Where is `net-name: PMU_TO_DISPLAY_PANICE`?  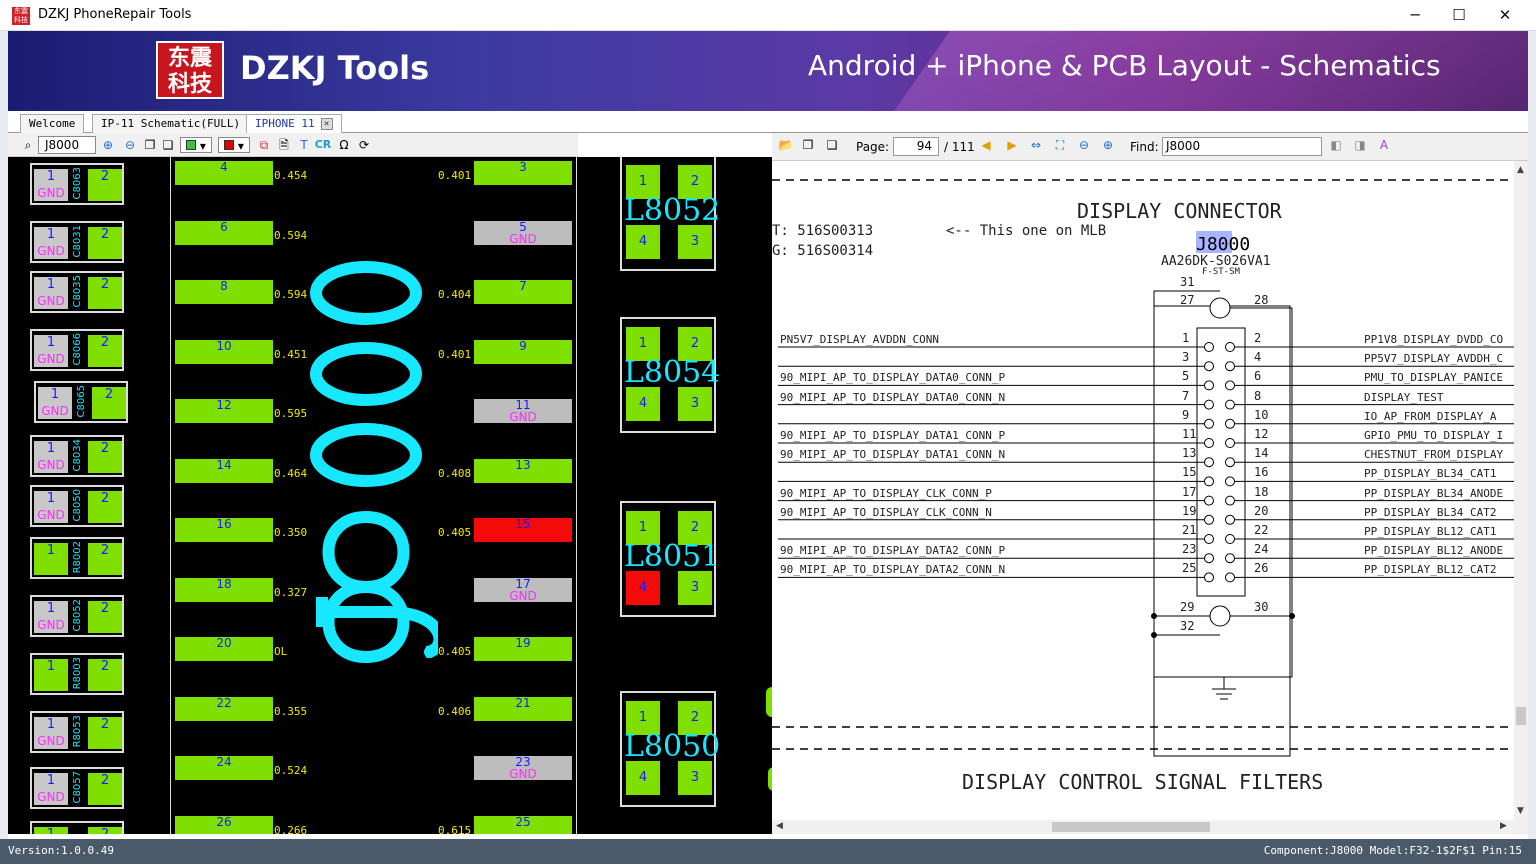 net-name: PMU_TO_DISPLAY_PANICE is located at coordinates (1433, 377).